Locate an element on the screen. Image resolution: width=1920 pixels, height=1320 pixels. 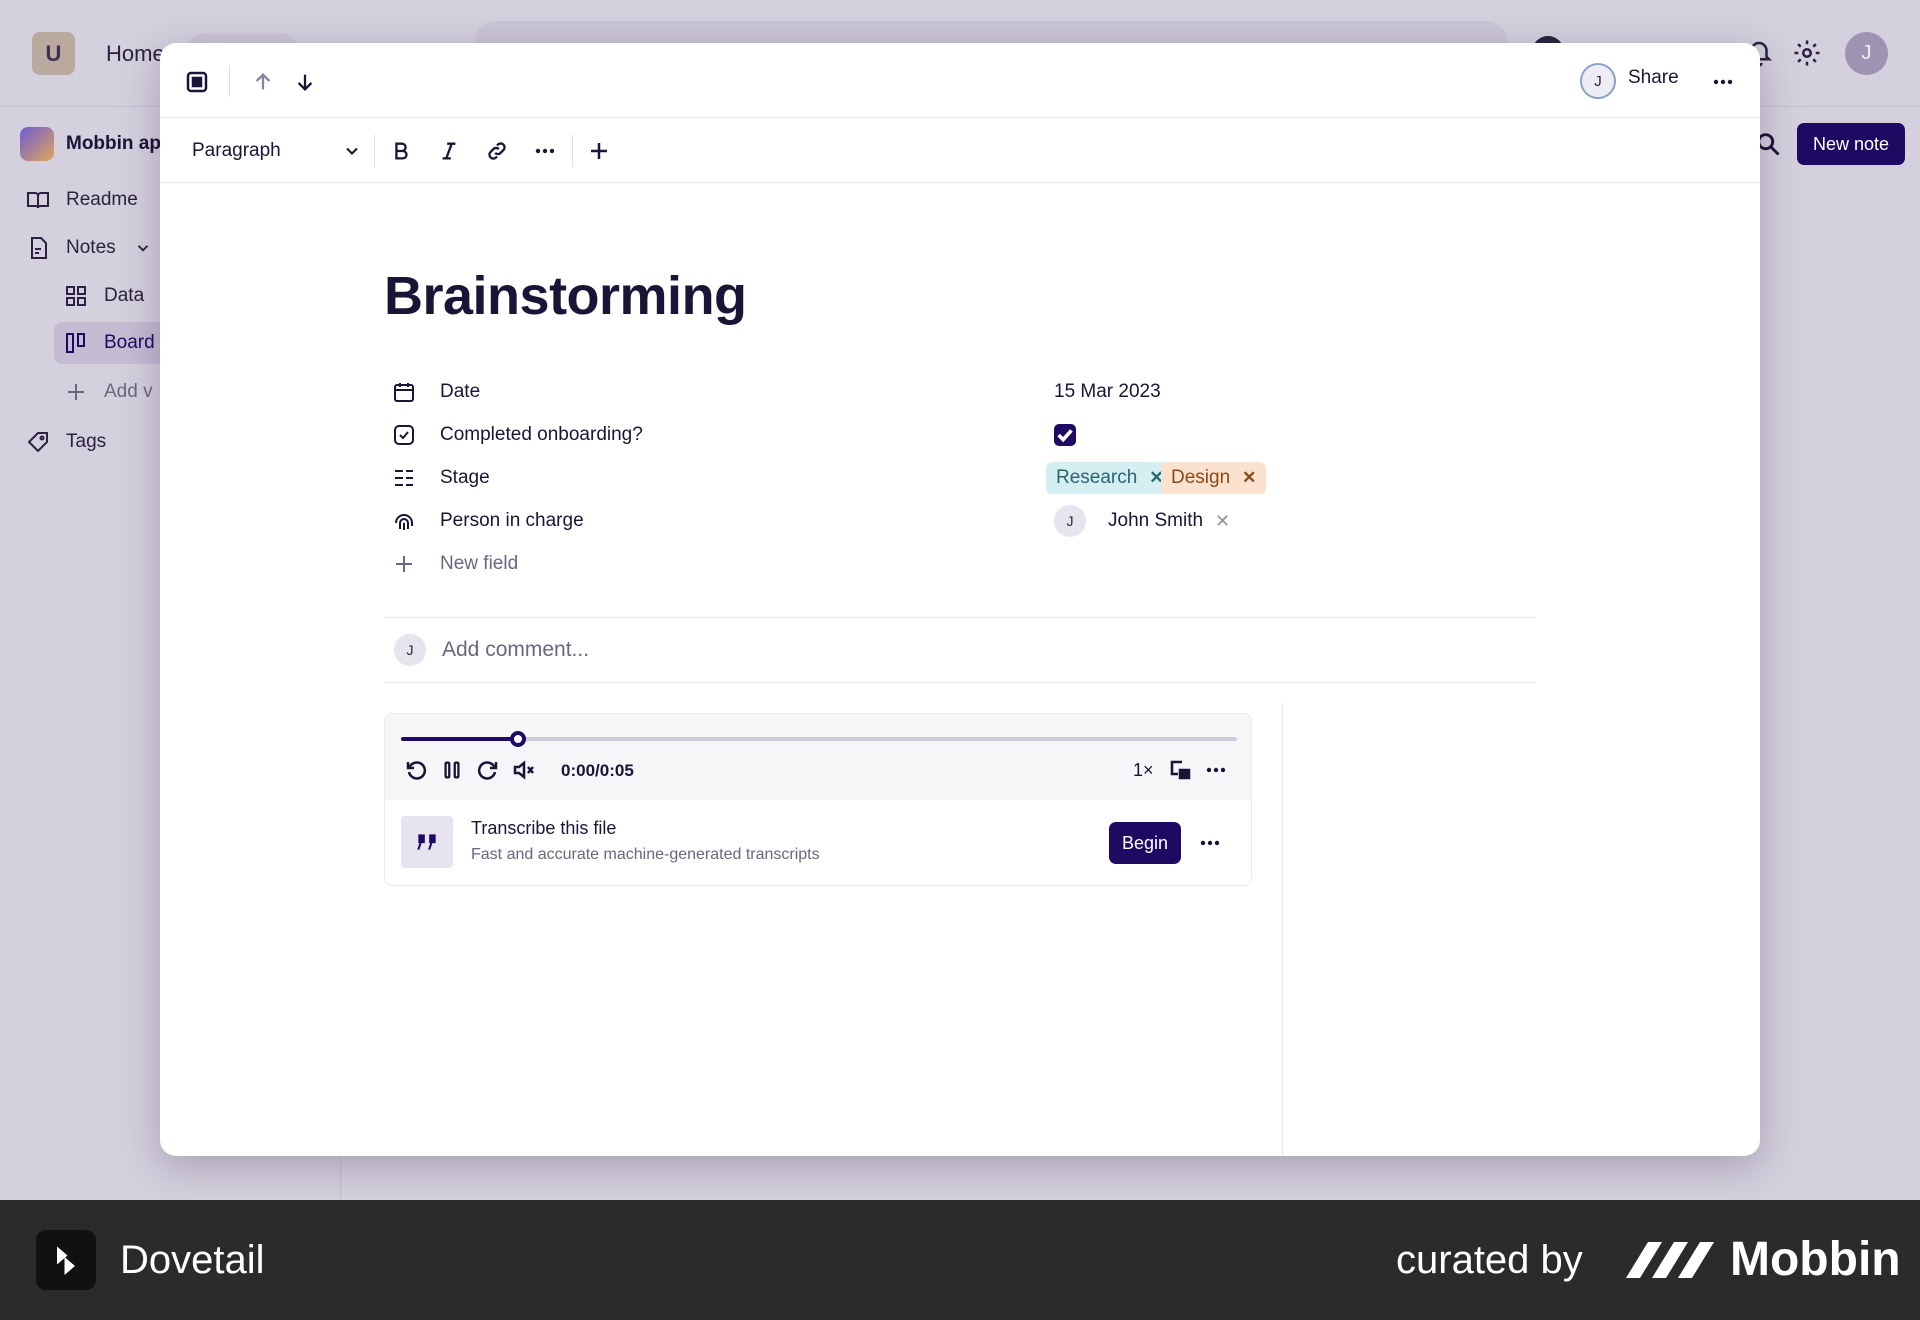
project-header: Mobbin ap is located at coordinates (90, 144).